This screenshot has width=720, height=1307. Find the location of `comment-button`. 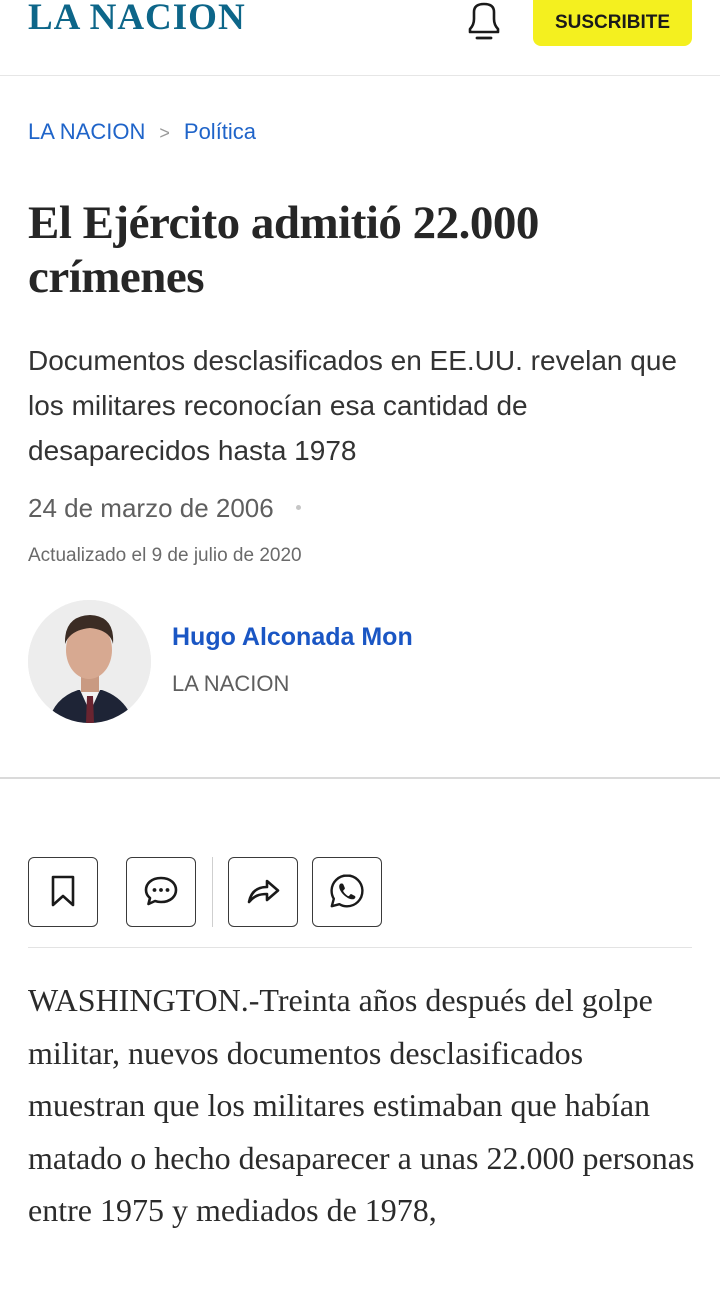

comment-button is located at coordinates (161, 892).